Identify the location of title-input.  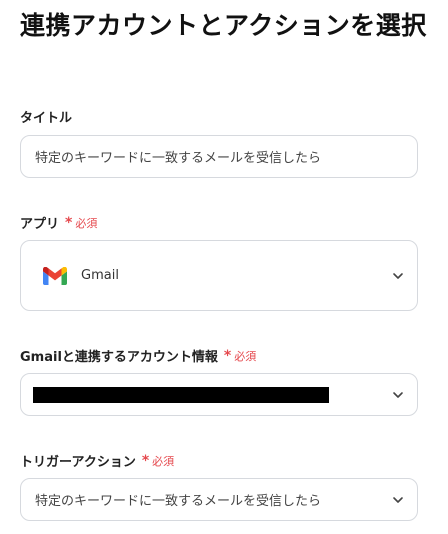
(219, 156).